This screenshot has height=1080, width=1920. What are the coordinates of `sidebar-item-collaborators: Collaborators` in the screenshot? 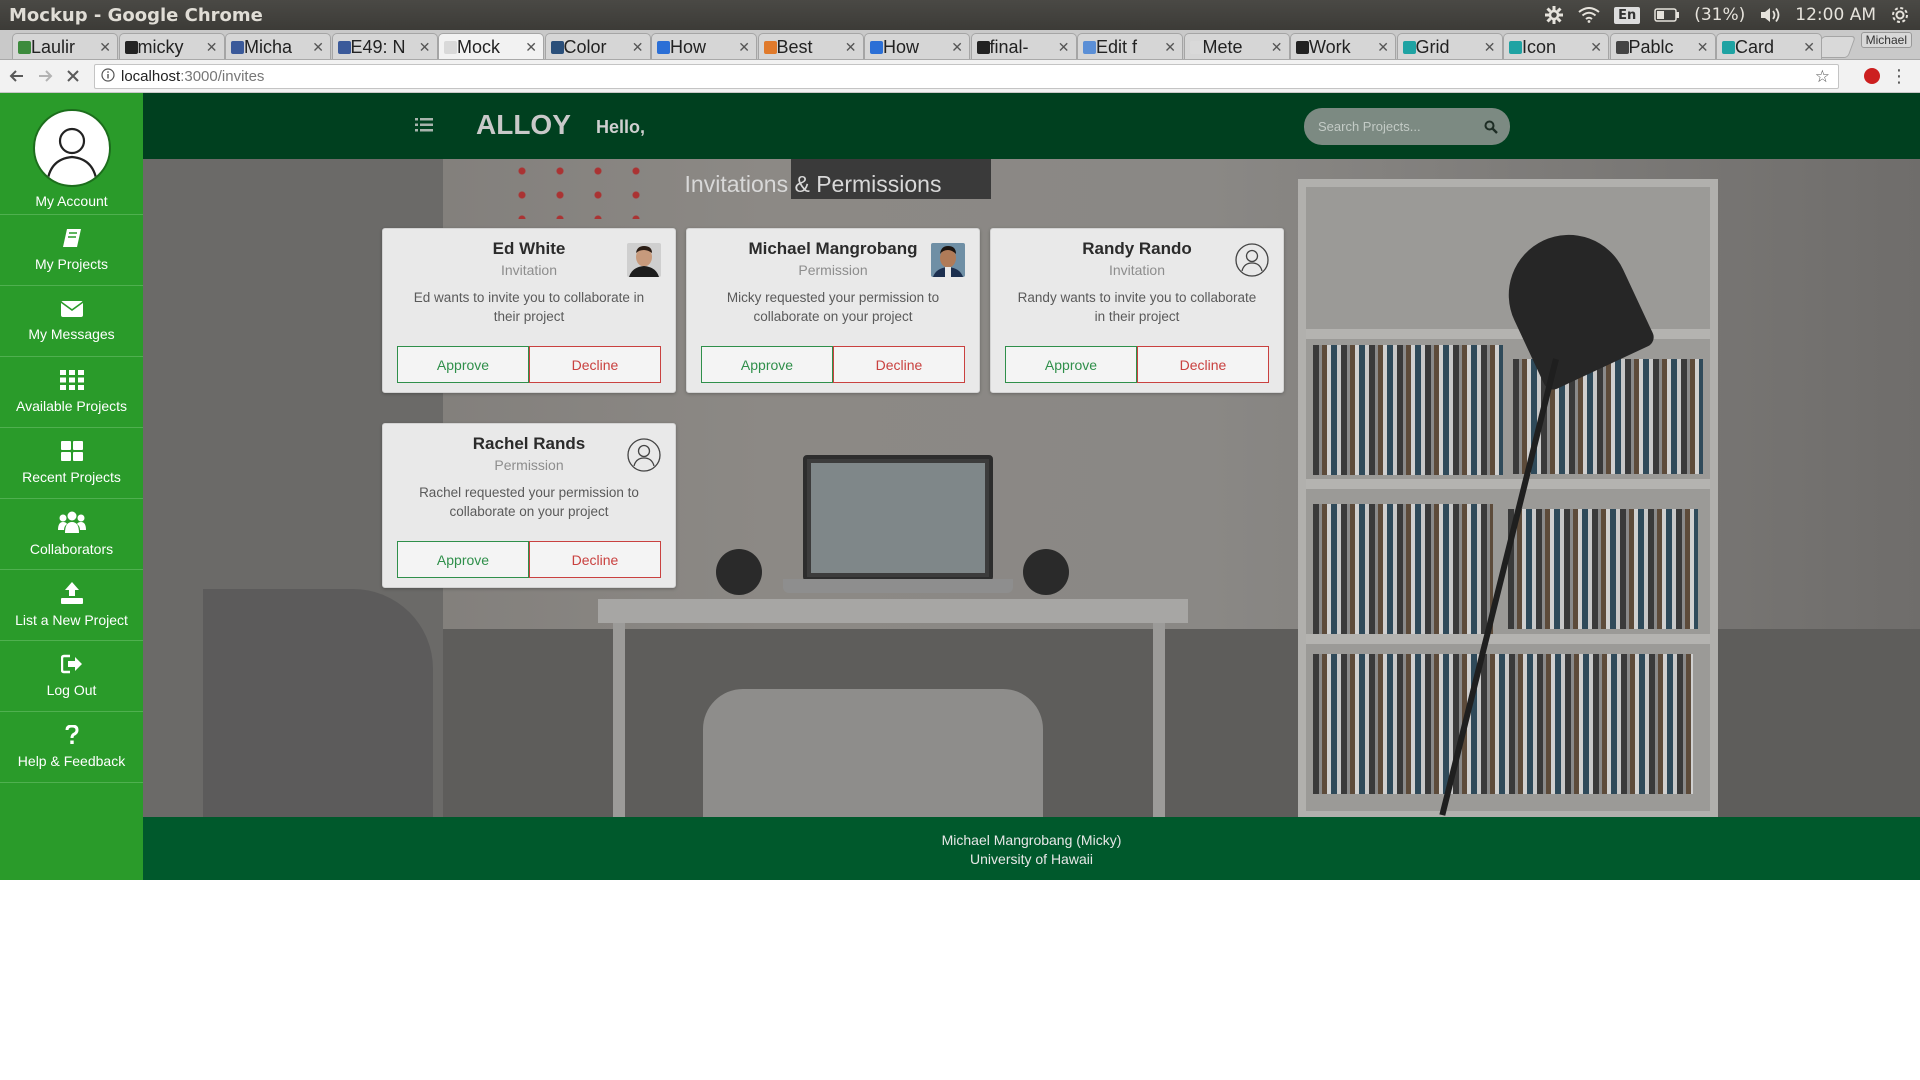 It's located at (71, 534).